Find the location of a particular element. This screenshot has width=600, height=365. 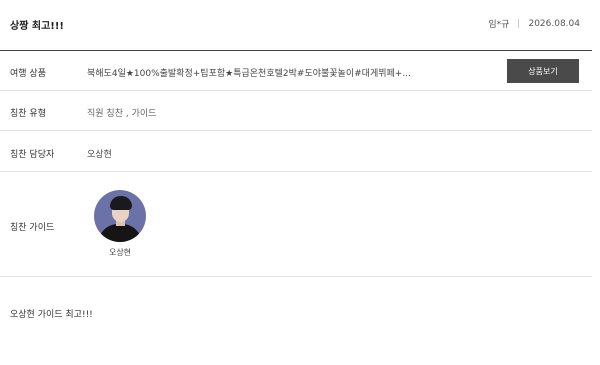

praise-type-row: 칭찬 유형 직원 칭찬 , 가이드 is located at coordinates (296, 111).